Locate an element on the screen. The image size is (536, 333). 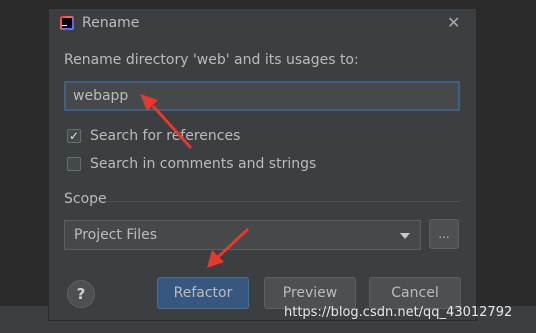
search-comments-option: Search in comments and strings is located at coordinates (191, 164).